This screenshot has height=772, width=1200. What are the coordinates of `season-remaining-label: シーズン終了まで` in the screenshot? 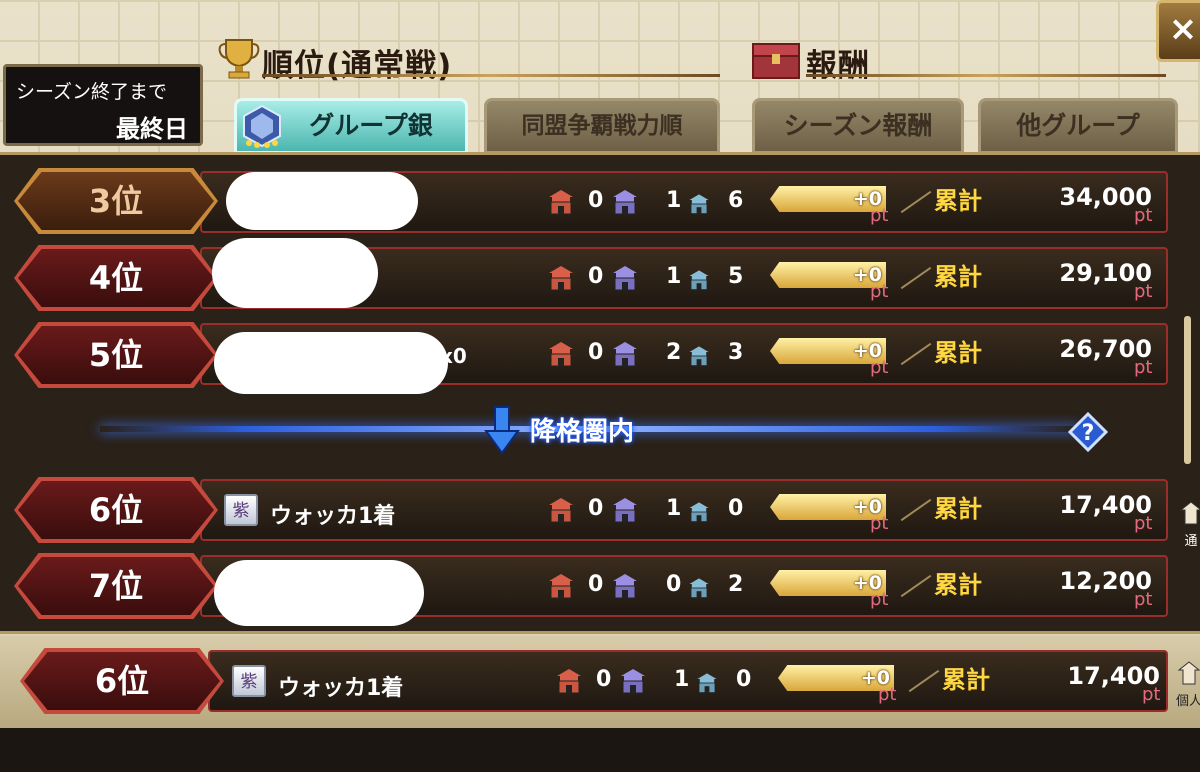 It's located at (92, 92).